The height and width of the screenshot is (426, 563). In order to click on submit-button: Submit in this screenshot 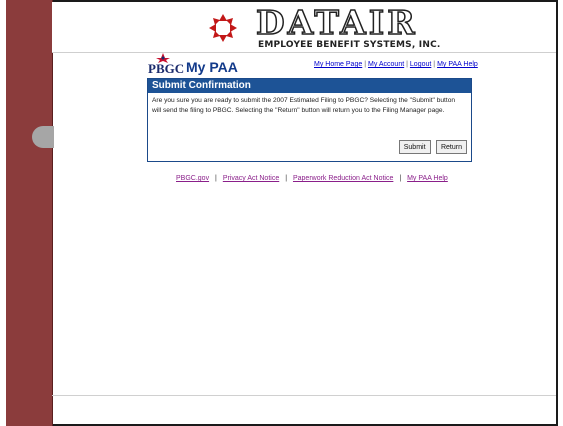, I will do `click(414, 147)`.